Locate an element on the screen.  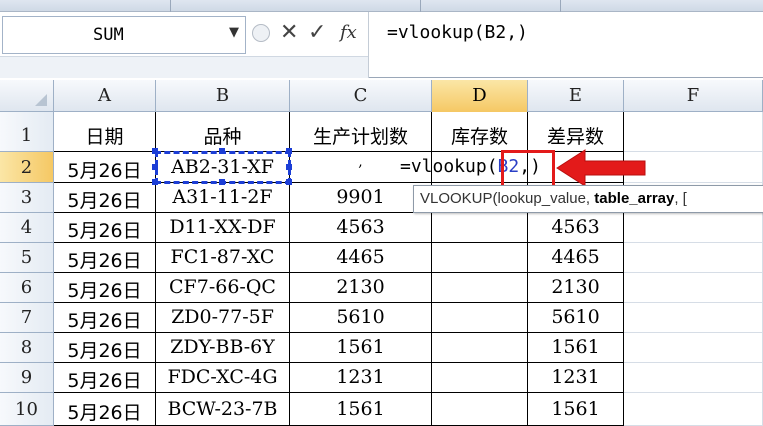
cell-c1: 生产计划数 is located at coordinates (361, 132).